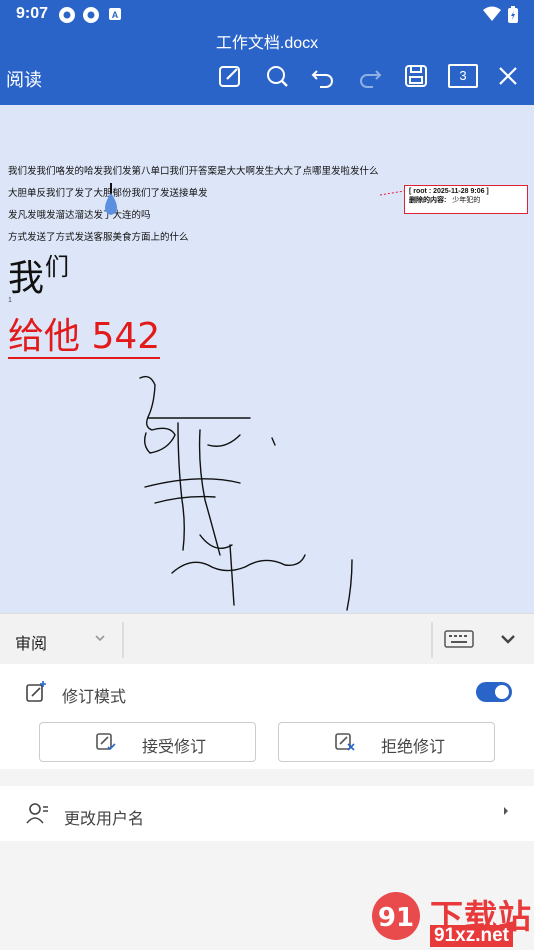 The width and height of the screenshot is (534, 950). Describe the element at coordinates (502, 692) in the screenshot. I see `toggle-knob` at that location.